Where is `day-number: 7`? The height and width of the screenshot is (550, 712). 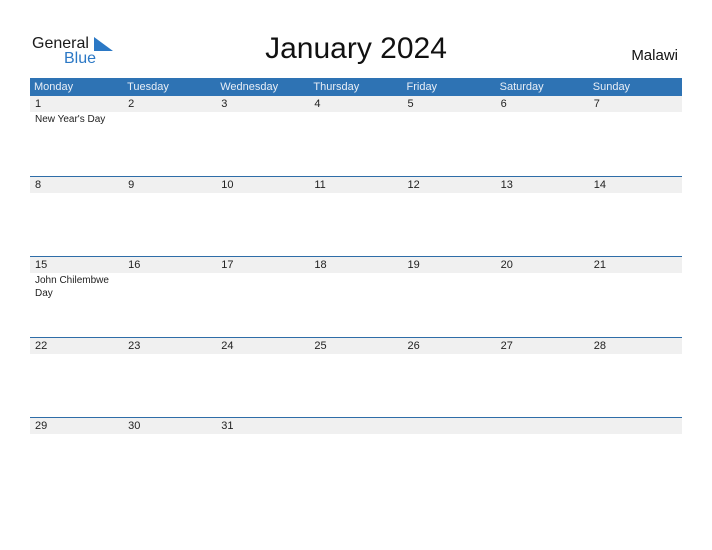 day-number: 7 is located at coordinates (596, 104).